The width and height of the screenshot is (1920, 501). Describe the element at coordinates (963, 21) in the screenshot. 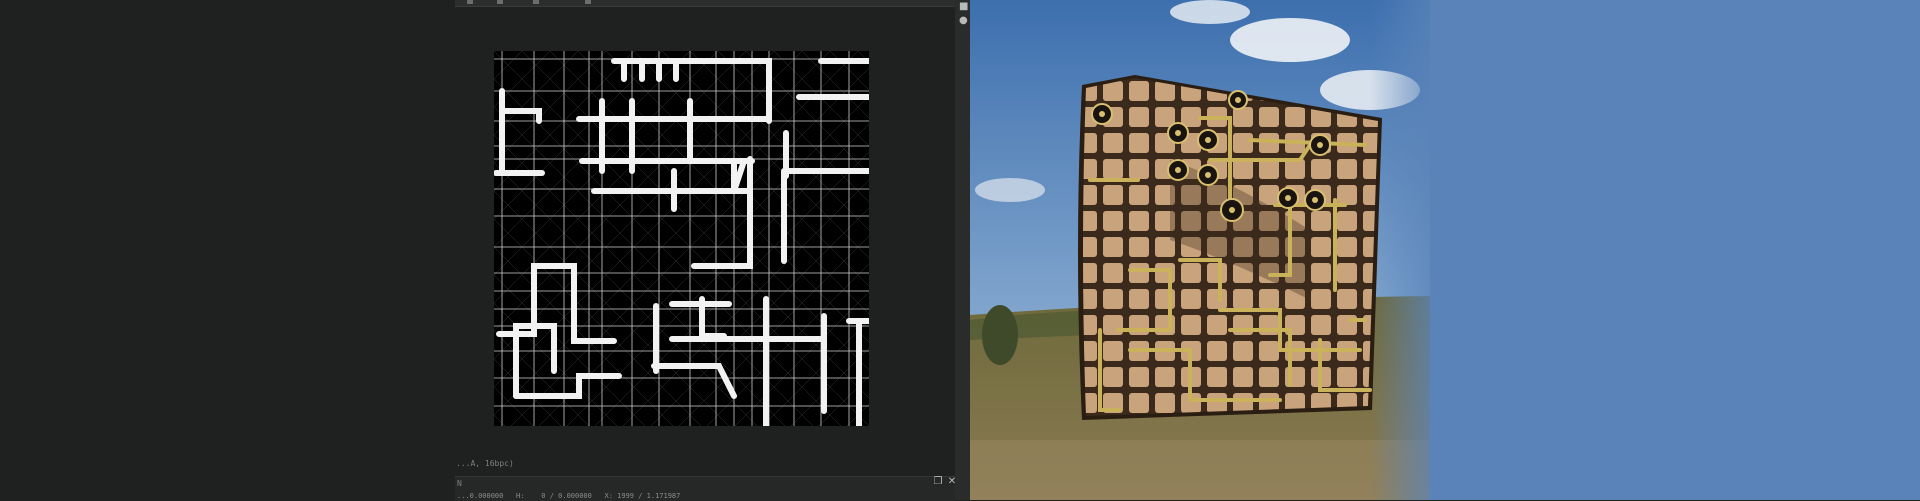

I see `light-bulb-icon: ●` at that location.